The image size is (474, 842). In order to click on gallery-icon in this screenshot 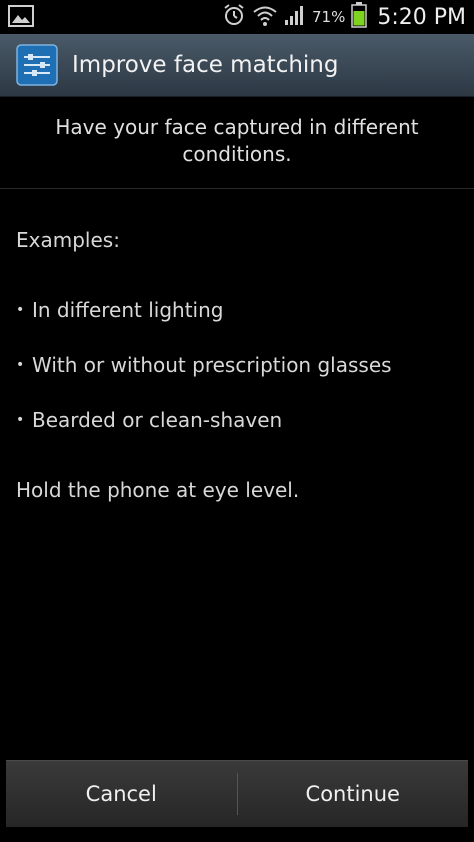, I will do `click(21, 18)`.